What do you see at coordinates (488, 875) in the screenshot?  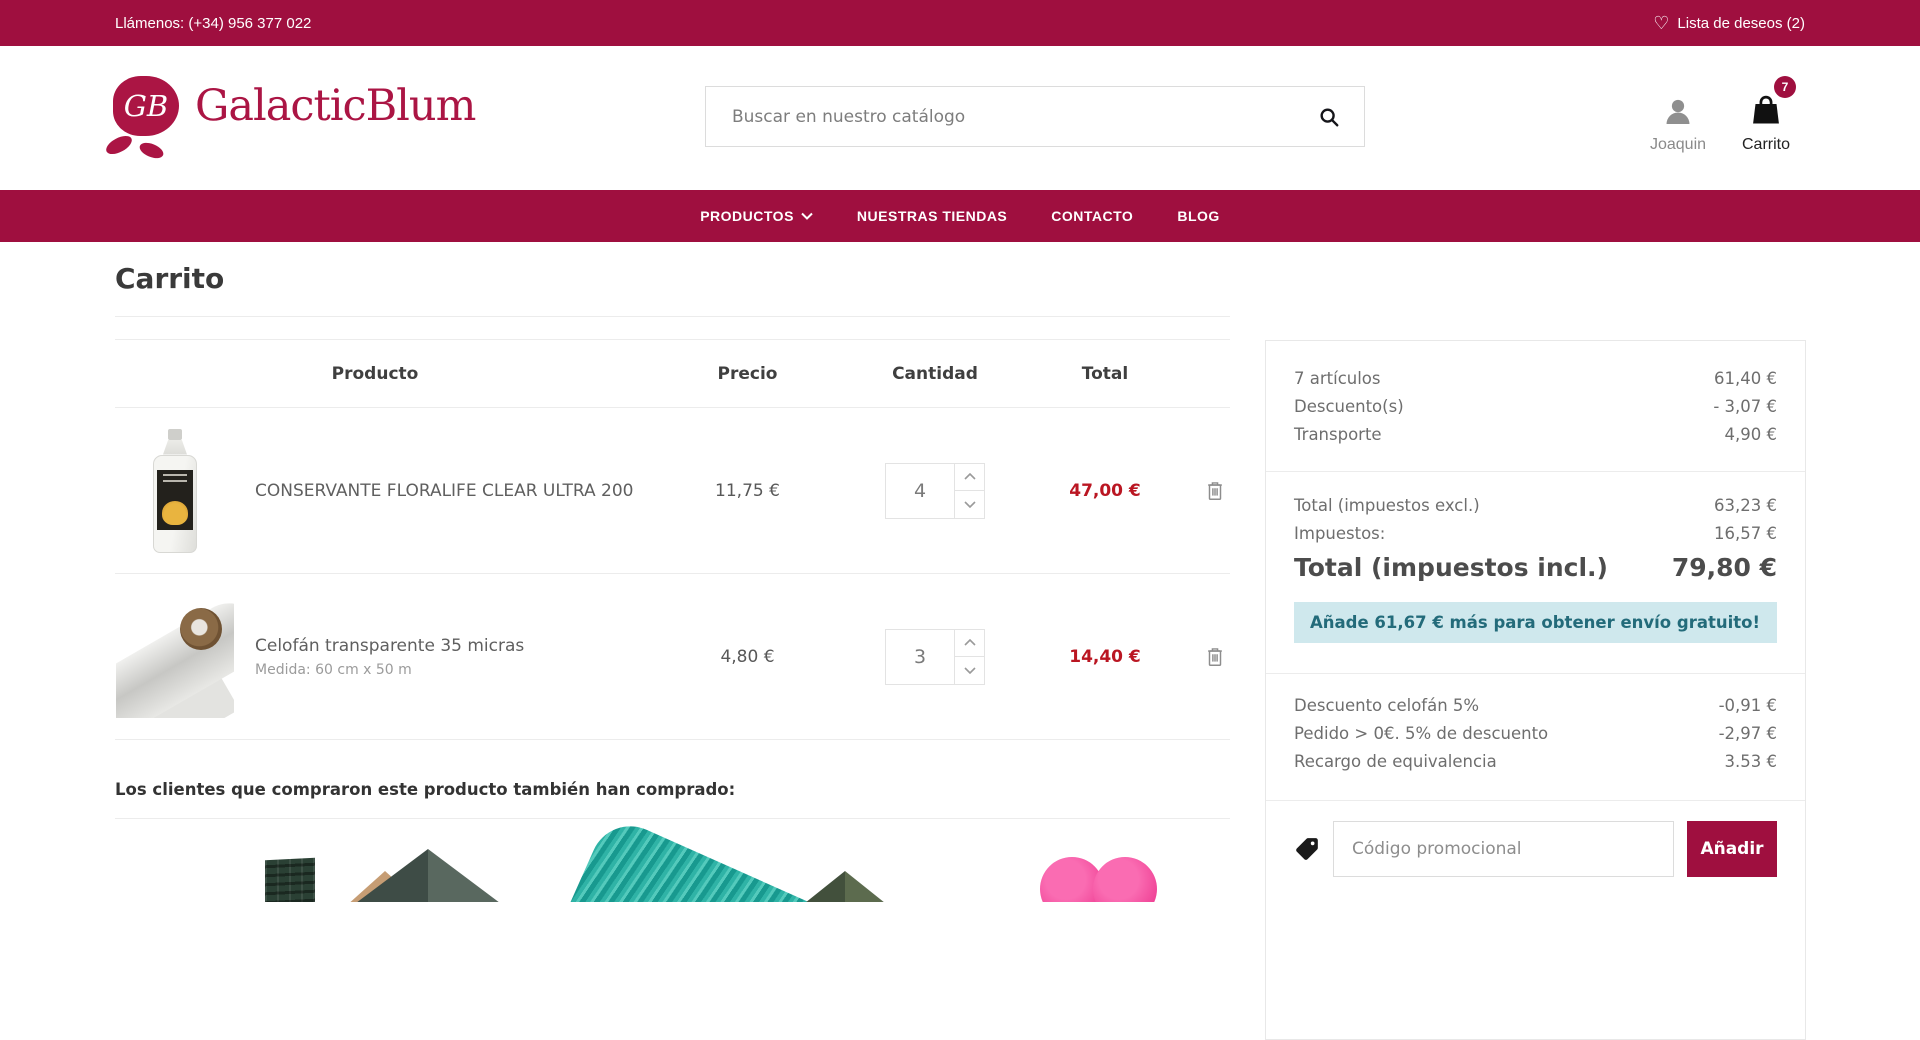 I see `dark-pyramid-image` at bounding box center [488, 875].